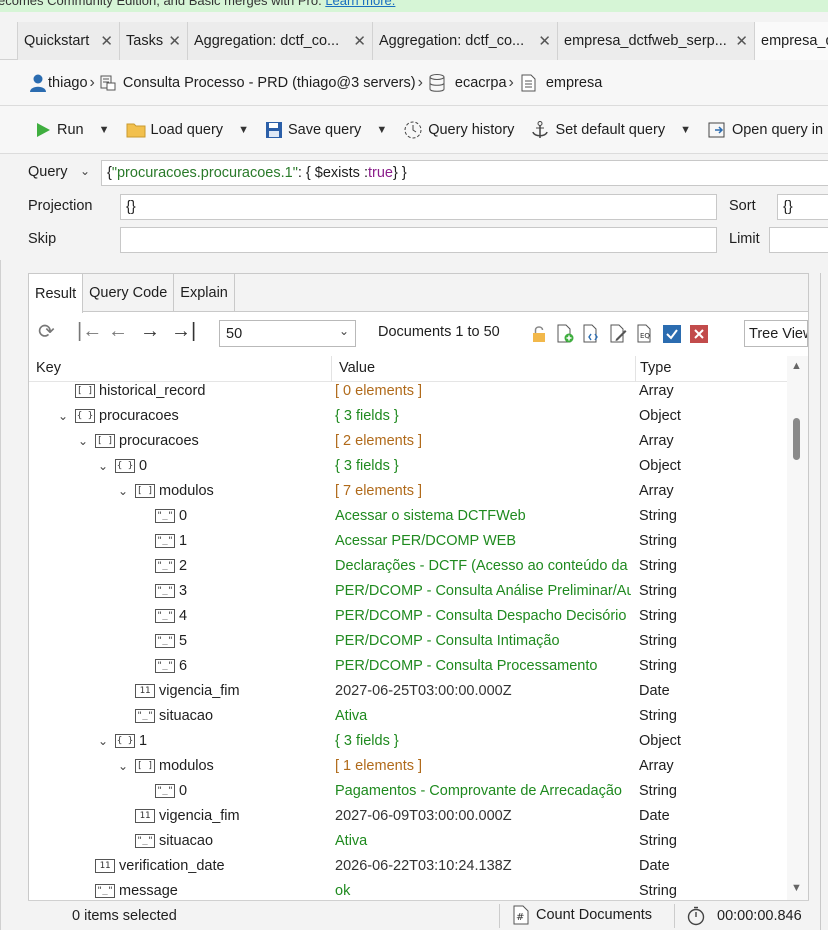 This screenshot has height=930, width=828. I want to click on skip-row: Skip Limit, so click(414, 240).